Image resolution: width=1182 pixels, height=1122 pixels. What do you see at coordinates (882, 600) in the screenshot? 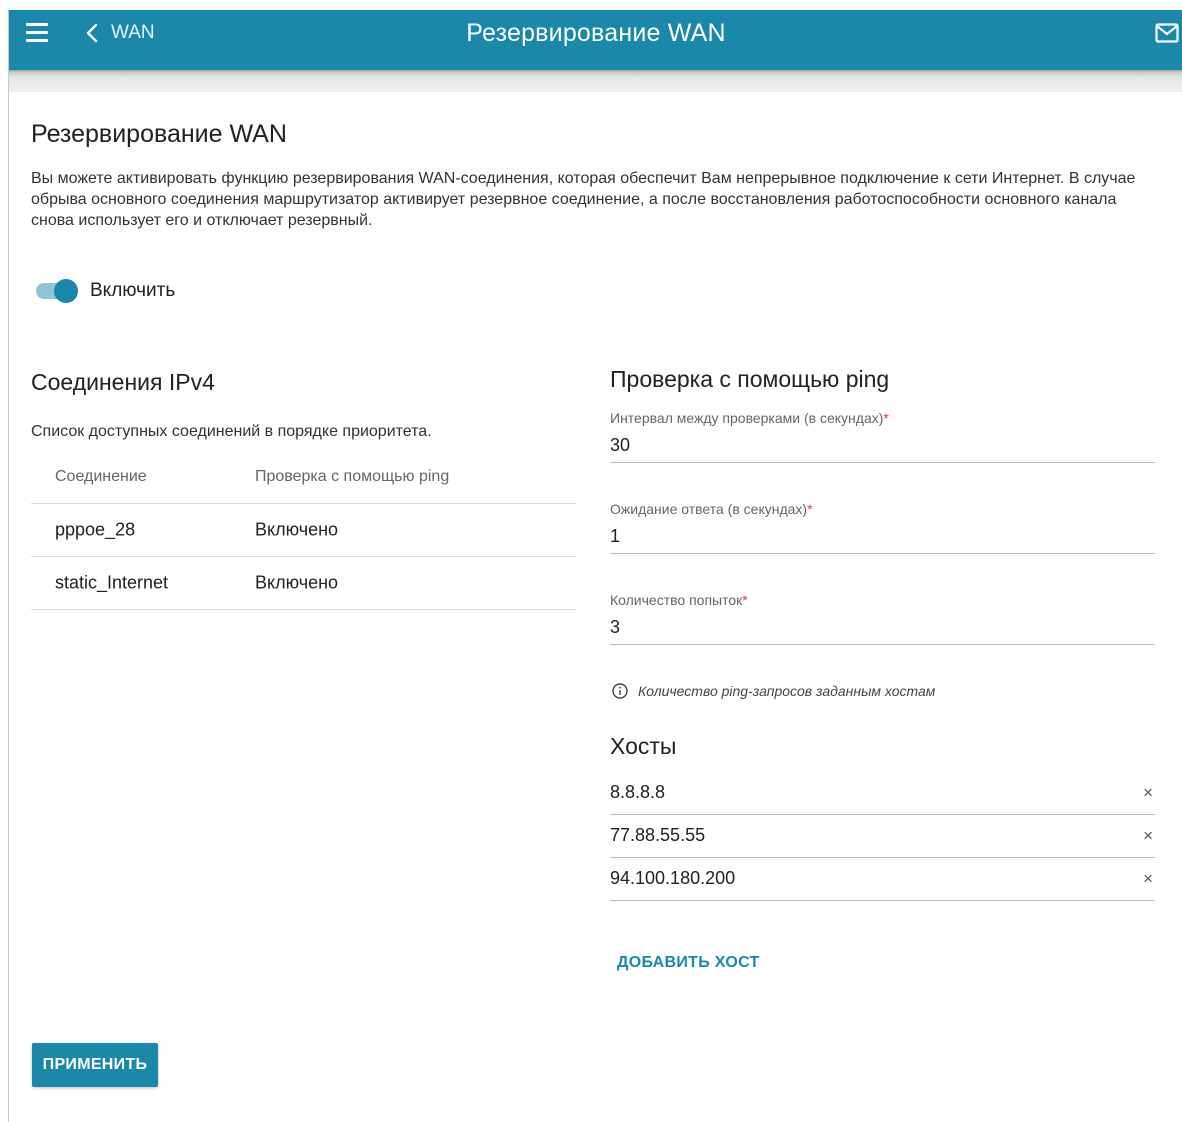
I see `attempts-label: Количество попыток*` at bounding box center [882, 600].